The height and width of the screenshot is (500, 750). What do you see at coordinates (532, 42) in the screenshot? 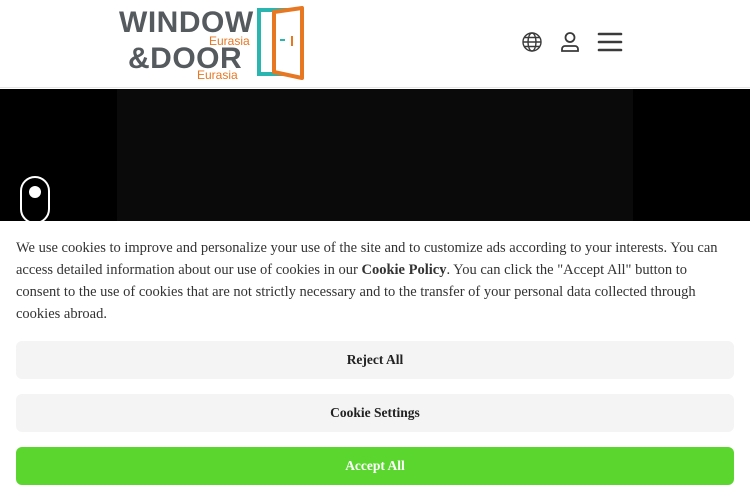
I see `globe-icon` at bounding box center [532, 42].